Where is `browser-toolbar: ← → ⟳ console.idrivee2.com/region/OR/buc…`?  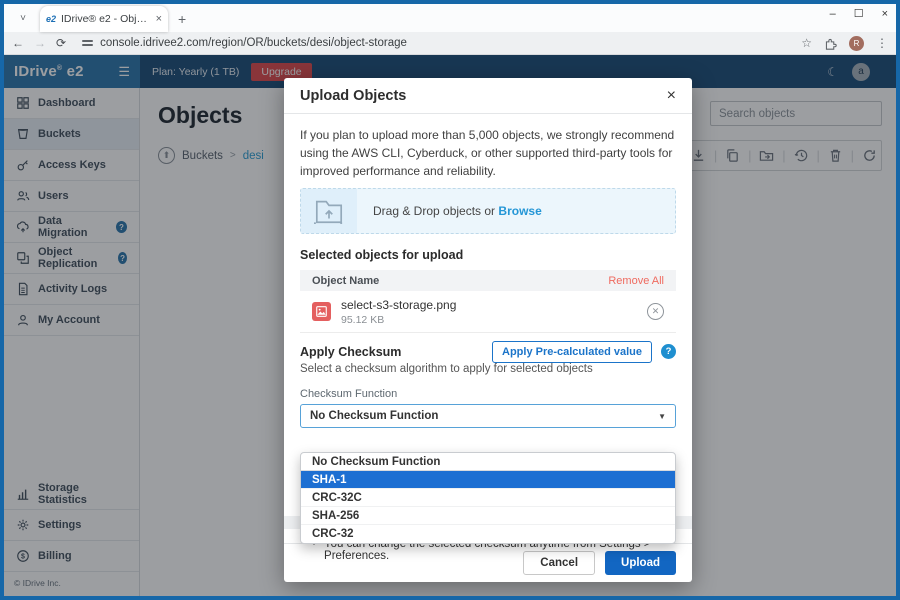
browser-toolbar: ← → ⟳ console.idrivee2.com/region/OR/buc… is located at coordinates (450, 43).